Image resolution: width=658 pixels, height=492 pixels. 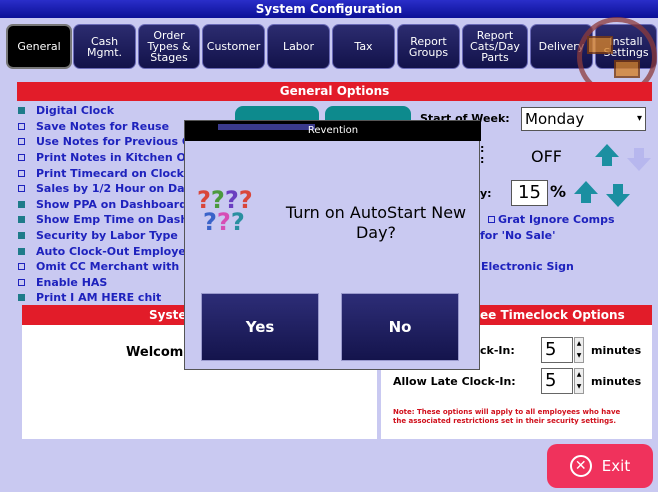 What do you see at coordinates (579, 381) in the screenshot?
I see `late-spinner: ▲ ▼` at bounding box center [579, 381].